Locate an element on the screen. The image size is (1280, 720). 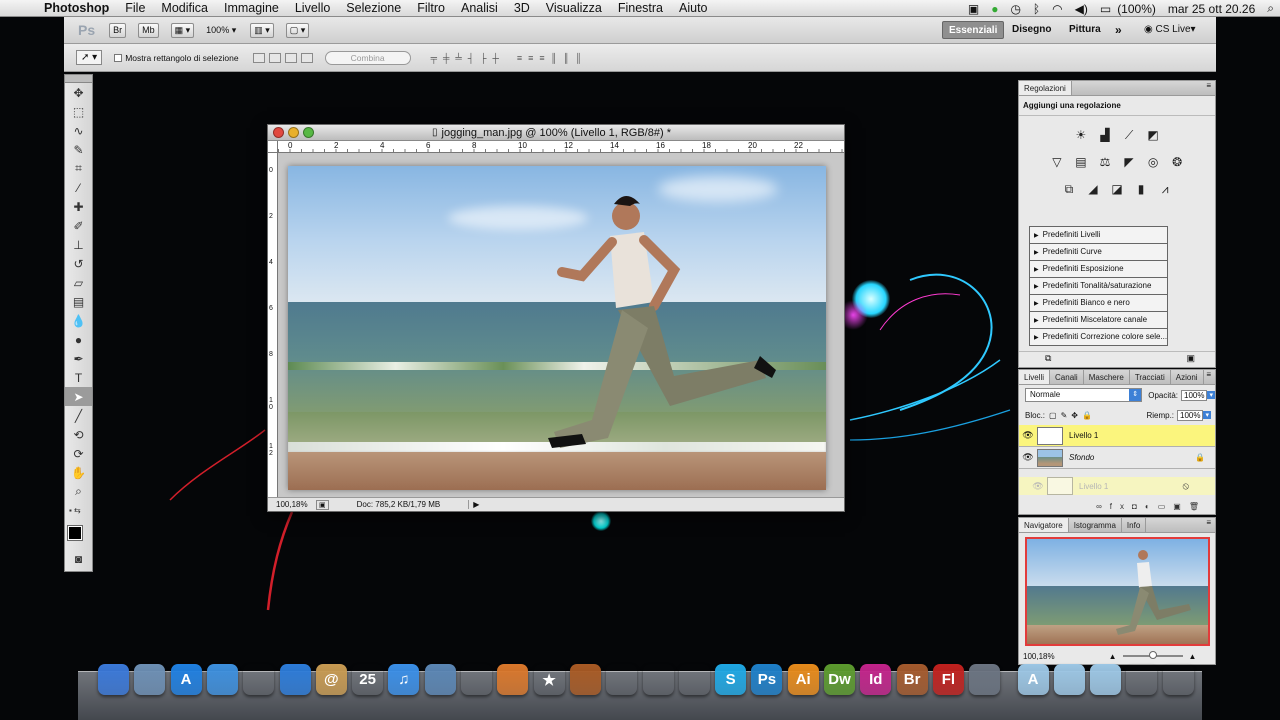
dock-textedit-icon is located at coordinates (658, 679).